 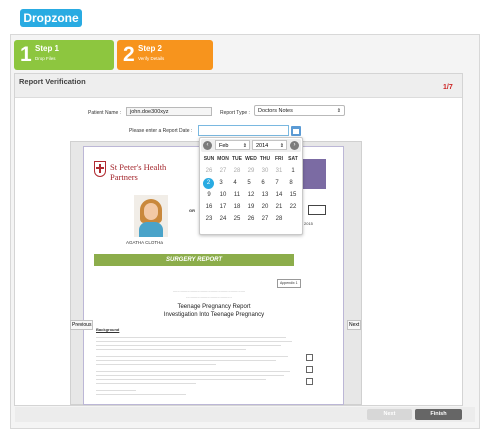 What do you see at coordinates (209, 159) in the screenshot?
I see `weekday-header: SUN` at bounding box center [209, 159].